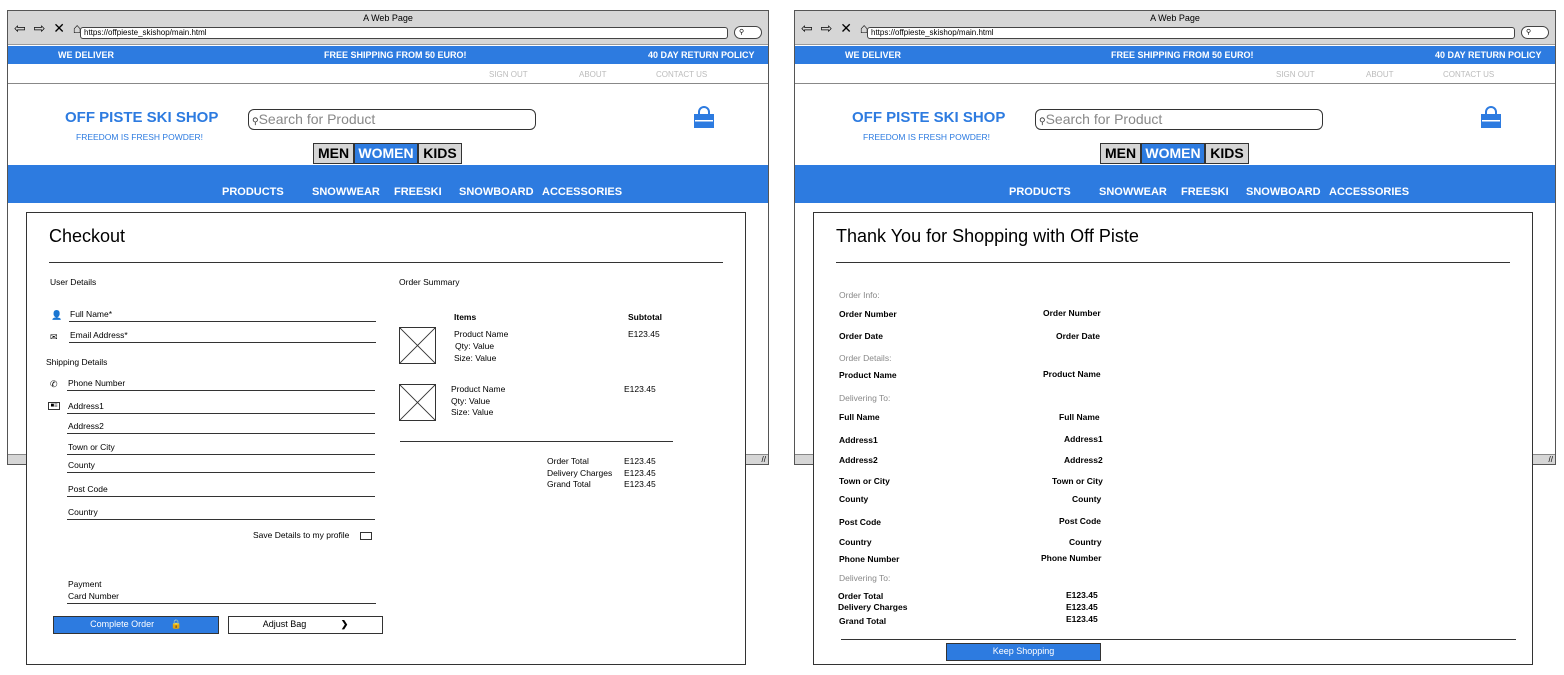  Describe the element at coordinates (865, 578) in the screenshot. I see `delivering-to-heading-2: Delivering To:` at that location.